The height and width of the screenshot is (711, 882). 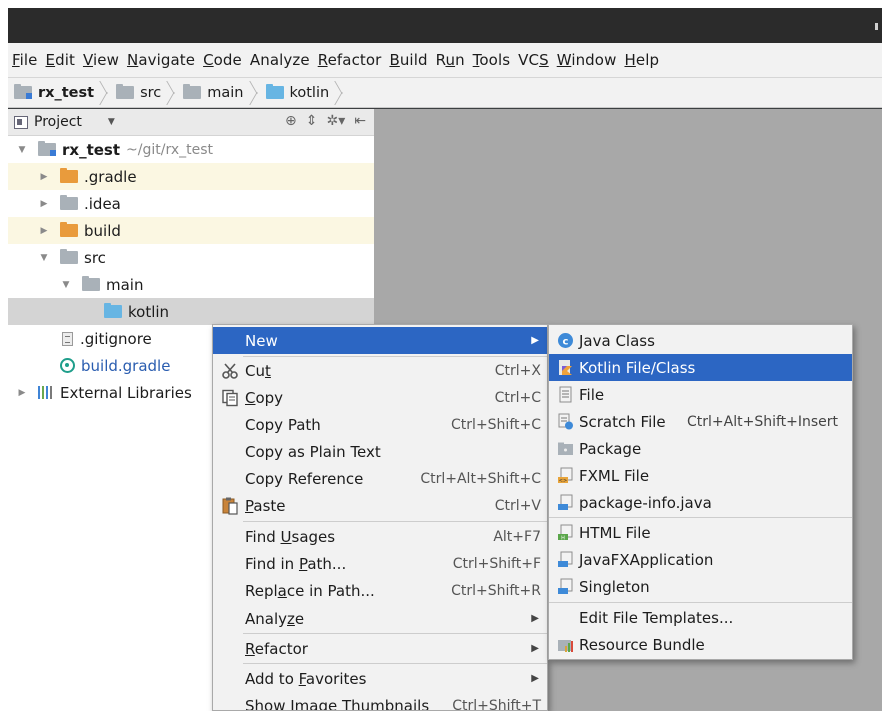 What do you see at coordinates (565, 475) in the screenshot?
I see `fxml-file-icon: <>` at bounding box center [565, 475].